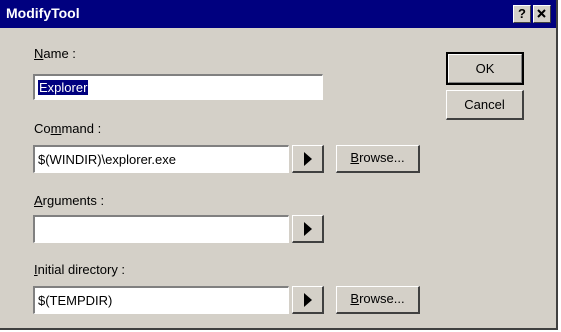 The height and width of the screenshot is (332, 561). What do you see at coordinates (485, 105) in the screenshot?
I see `cancel-button: Cancel` at bounding box center [485, 105].